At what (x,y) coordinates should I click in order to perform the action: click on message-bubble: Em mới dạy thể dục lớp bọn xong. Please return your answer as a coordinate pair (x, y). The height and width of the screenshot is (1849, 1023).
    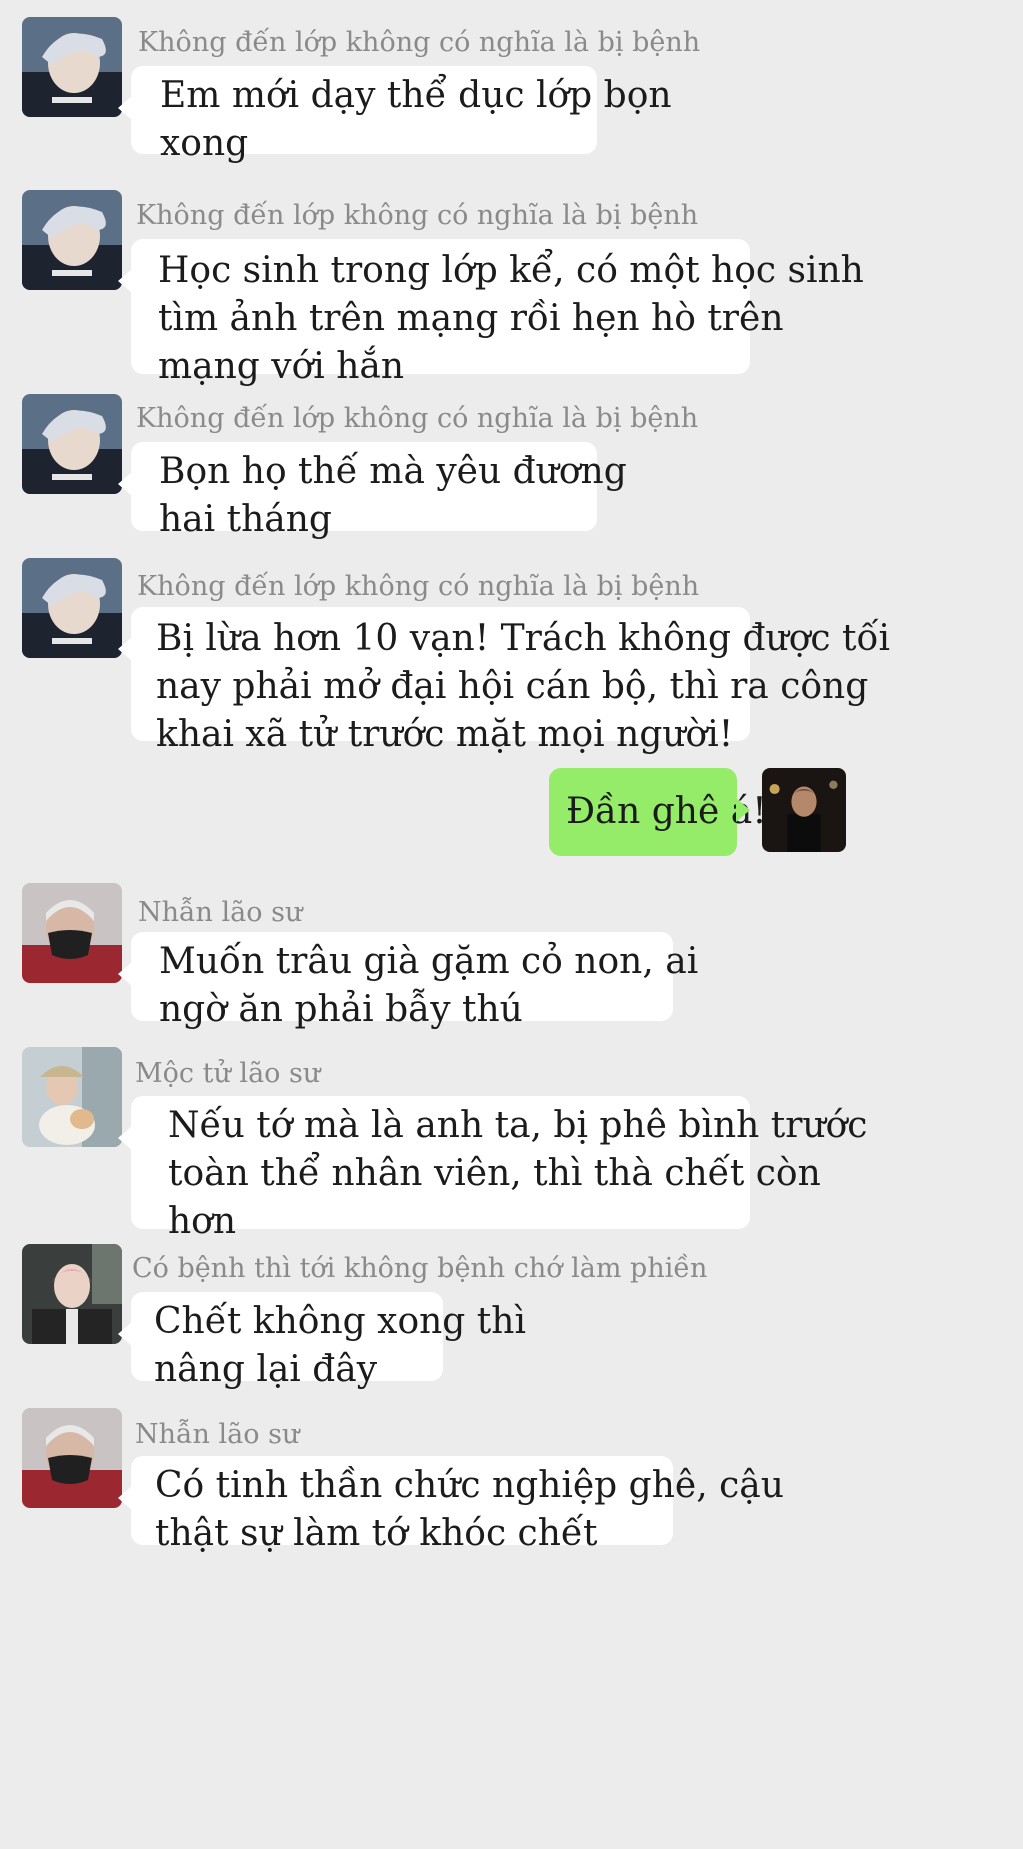
    Looking at the image, I should click on (395, 115).